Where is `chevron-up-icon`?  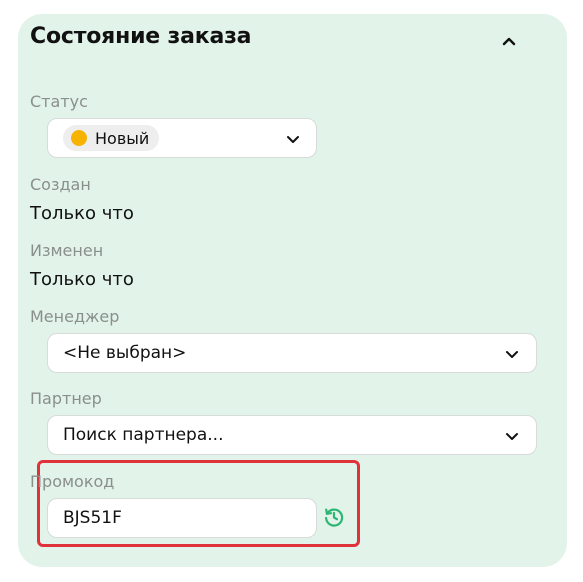 chevron-up-icon is located at coordinates (509, 41).